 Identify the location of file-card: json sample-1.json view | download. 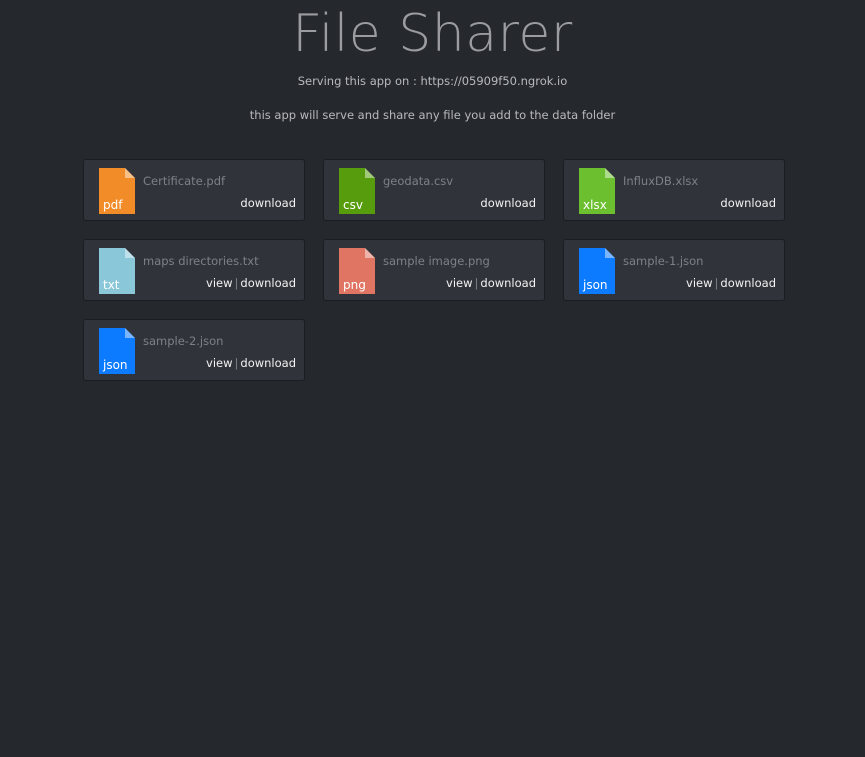
(674, 270).